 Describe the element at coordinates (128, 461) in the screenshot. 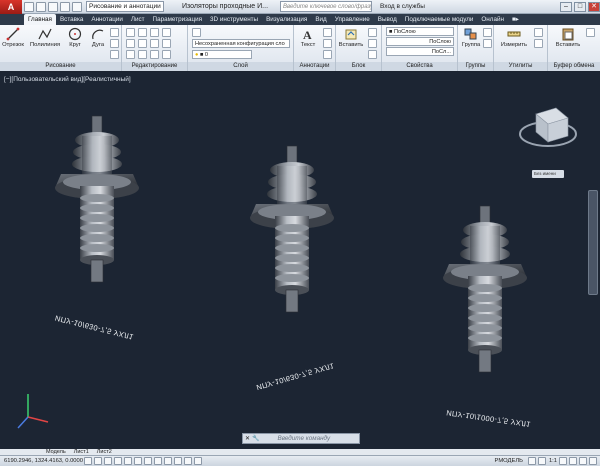

I see `osnap-toggle-icon` at that location.